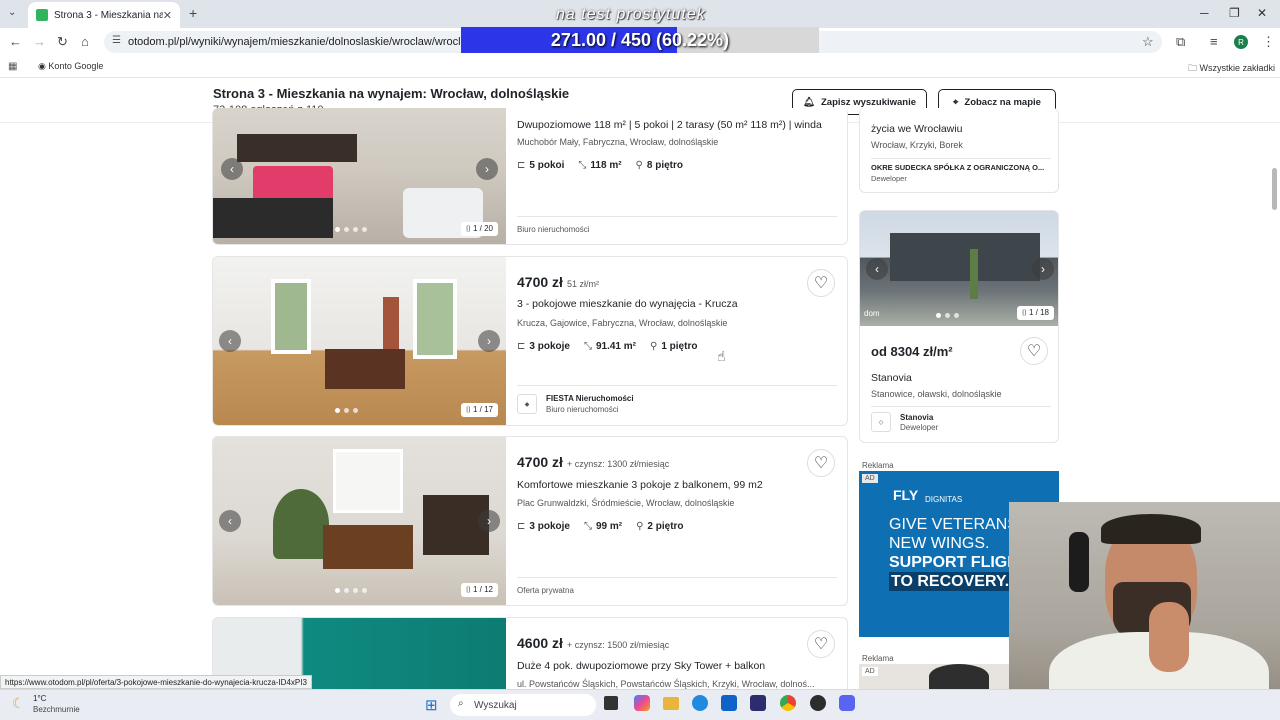 The height and width of the screenshot is (720, 1280). Describe the element at coordinates (104, 15) in the screenshot. I see `browser-tab: Strona 3 - Mieszkania na wynajem ✕` at that location.